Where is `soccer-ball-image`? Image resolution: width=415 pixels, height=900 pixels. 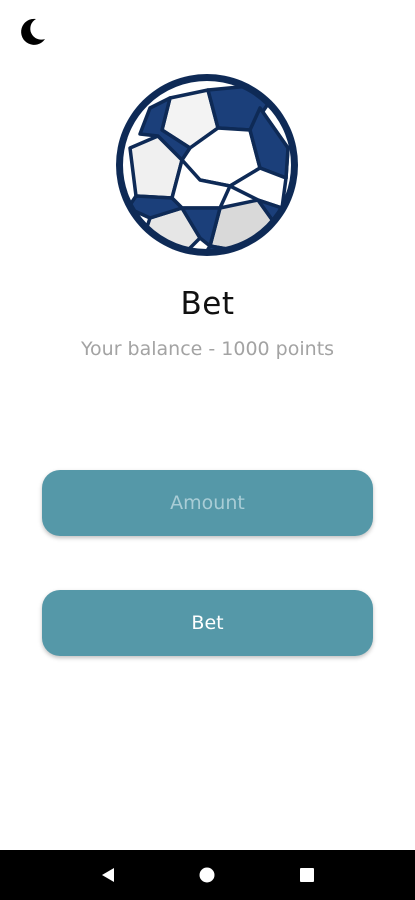
soccer-ball-image is located at coordinates (207, 165).